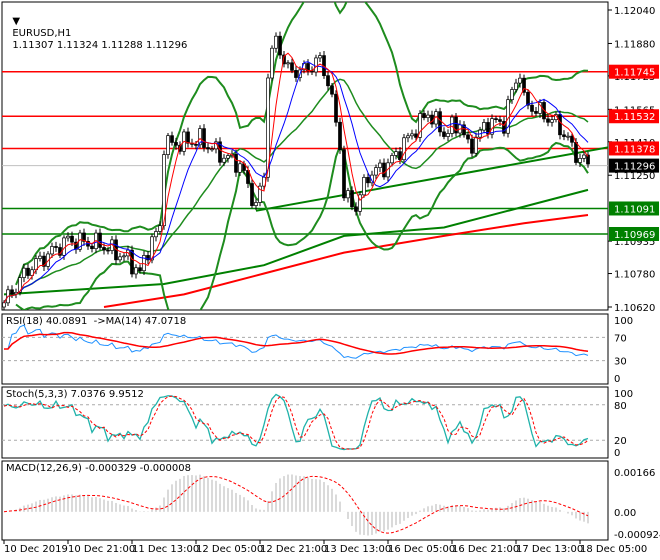 The width and height of the screenshot is (660, 560). What do you see at coordinates (617, 379) in the screenshot?
I see `rsi-tick-label: 0` at bounding box center [617, 379].